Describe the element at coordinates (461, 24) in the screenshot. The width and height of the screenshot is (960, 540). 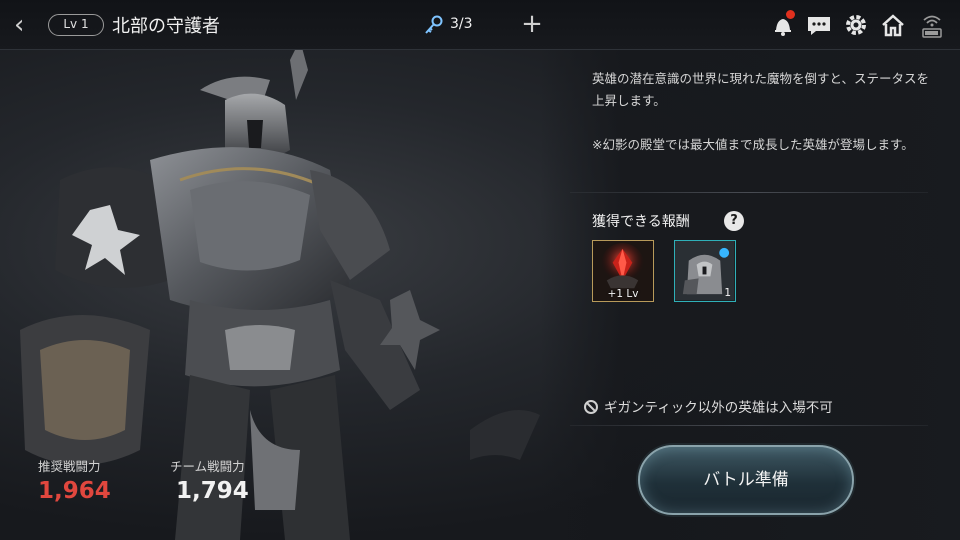
I see `key-count: 3/3` at that location.